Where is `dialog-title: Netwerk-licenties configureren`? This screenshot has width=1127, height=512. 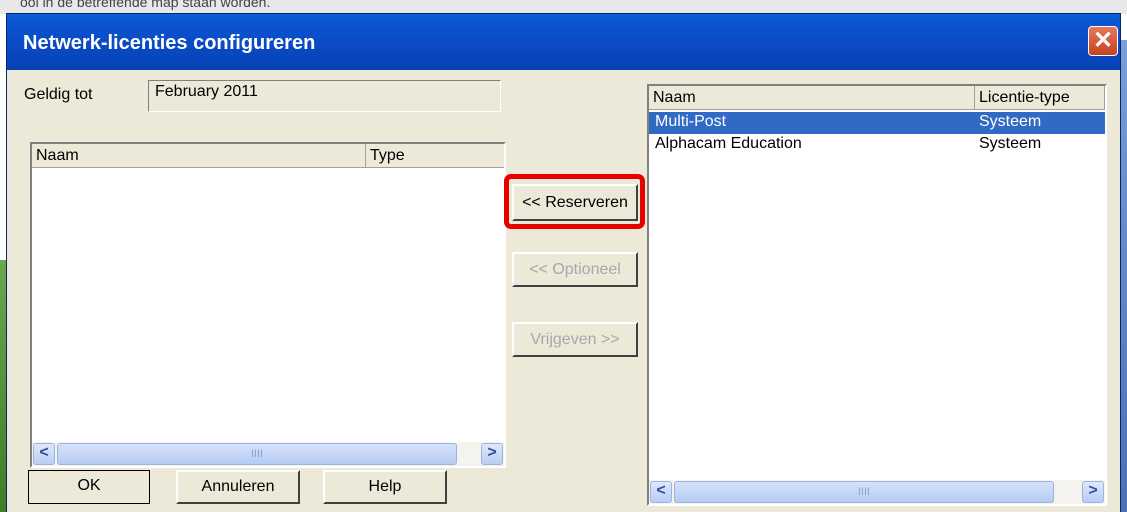 dialog-title: Netwerk-licenties configureren is located at coordinates (169, 43).